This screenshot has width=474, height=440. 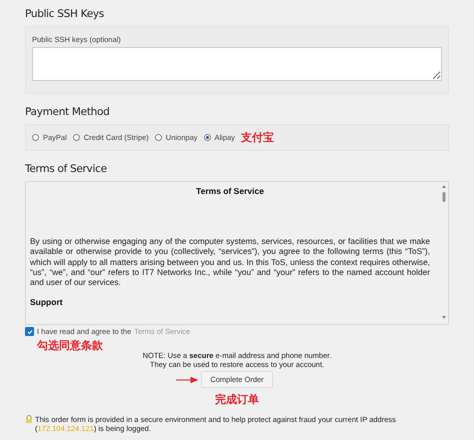 I want to click on terms-title: Terms of Service, so click(x=230, y=191).